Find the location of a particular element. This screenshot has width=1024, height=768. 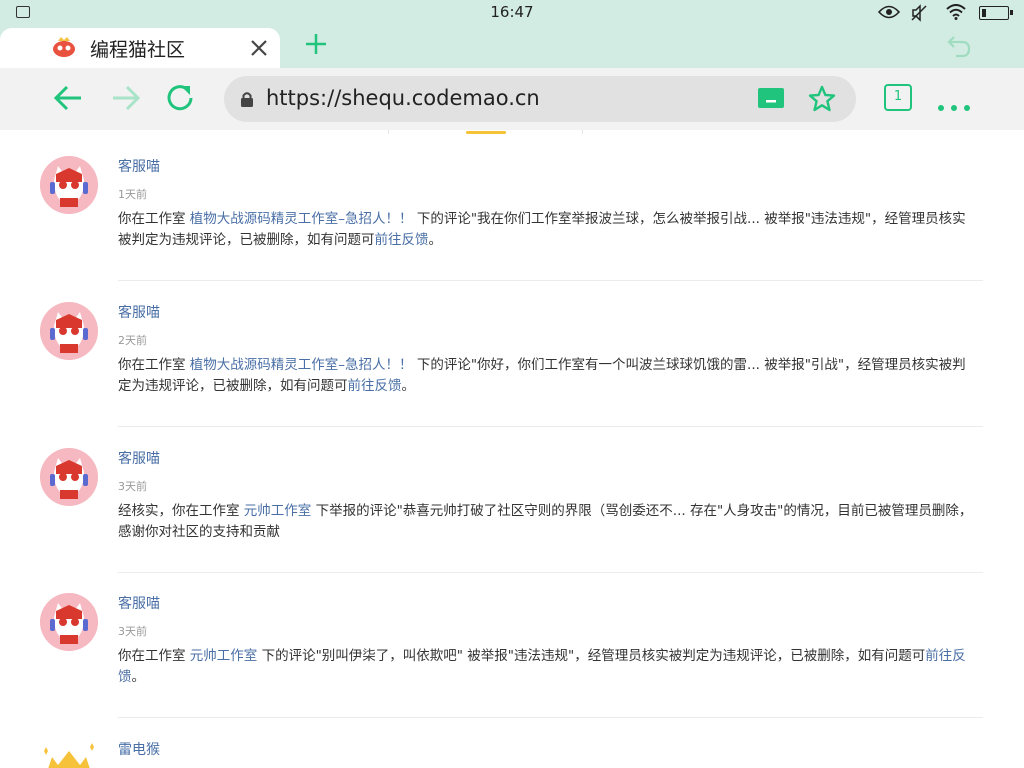

battery-icon is located at coordinates (996, 13).